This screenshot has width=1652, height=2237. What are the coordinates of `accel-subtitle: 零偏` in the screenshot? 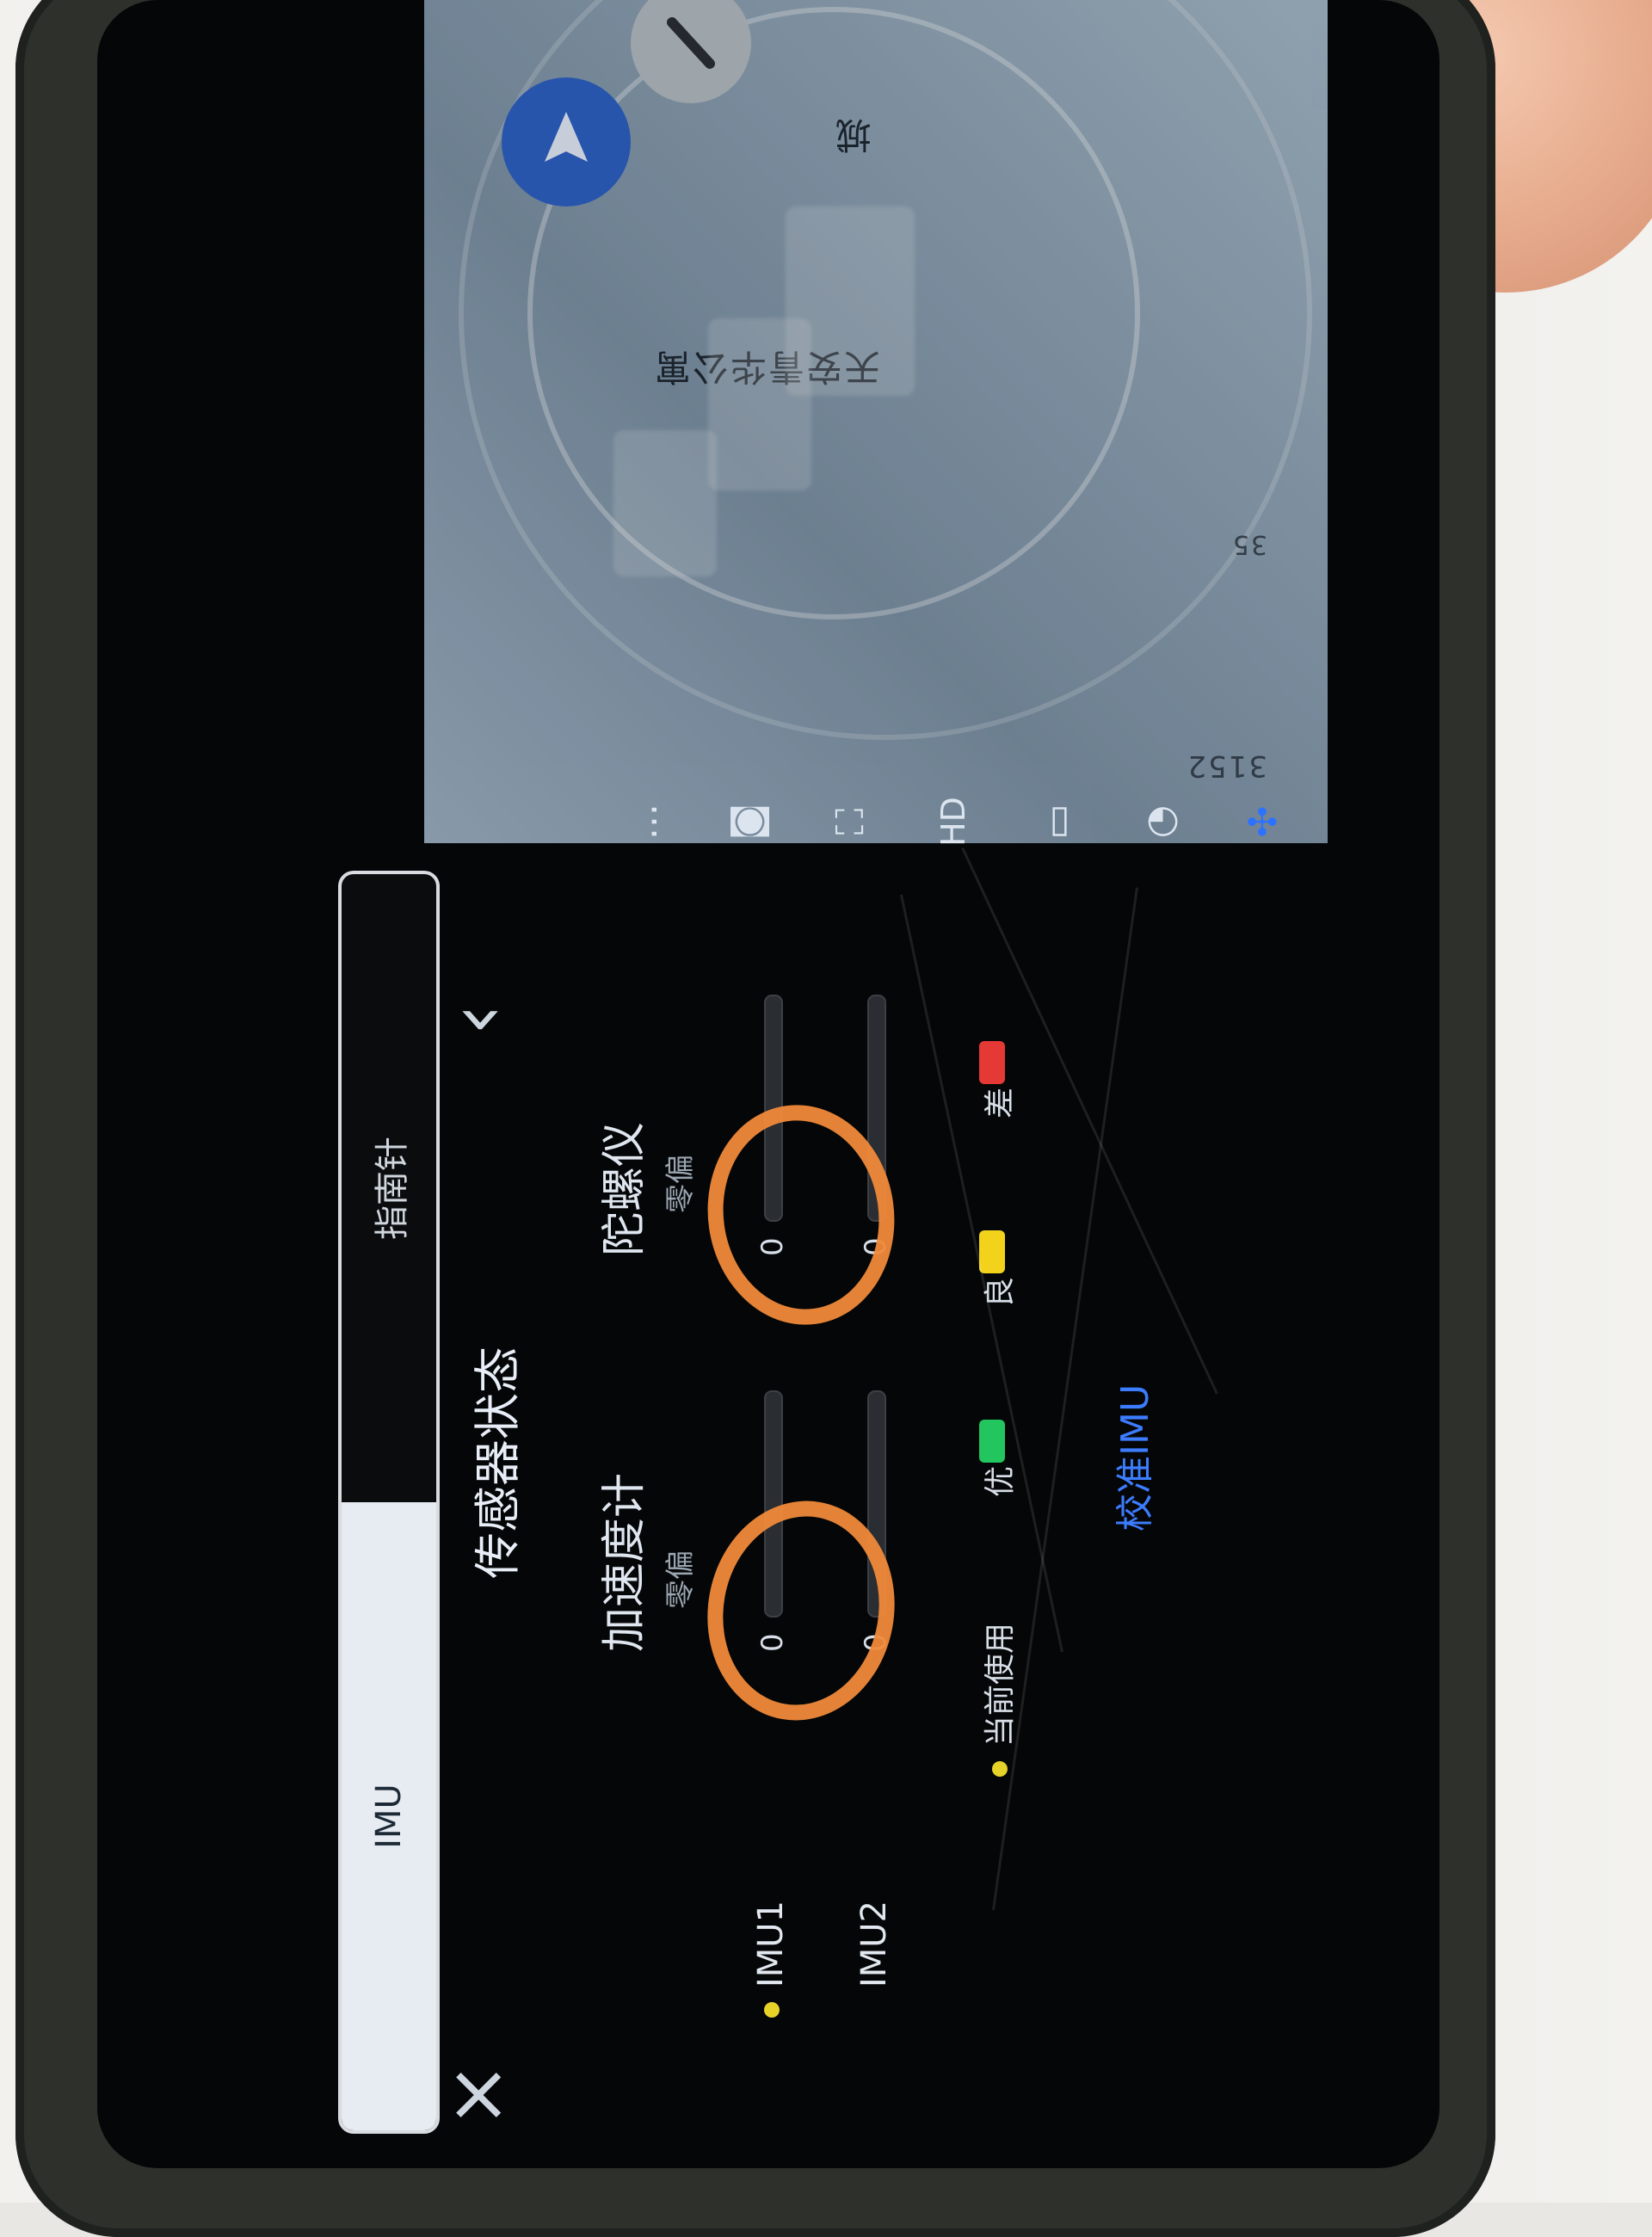 It's located at (680, 1580).